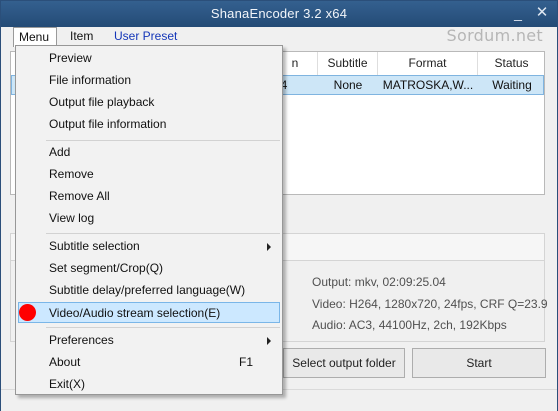  What do you see at coordinates (149, 152) in the screenshot?
I see `menu-item-add: Add` at bounding box center [149, 152].